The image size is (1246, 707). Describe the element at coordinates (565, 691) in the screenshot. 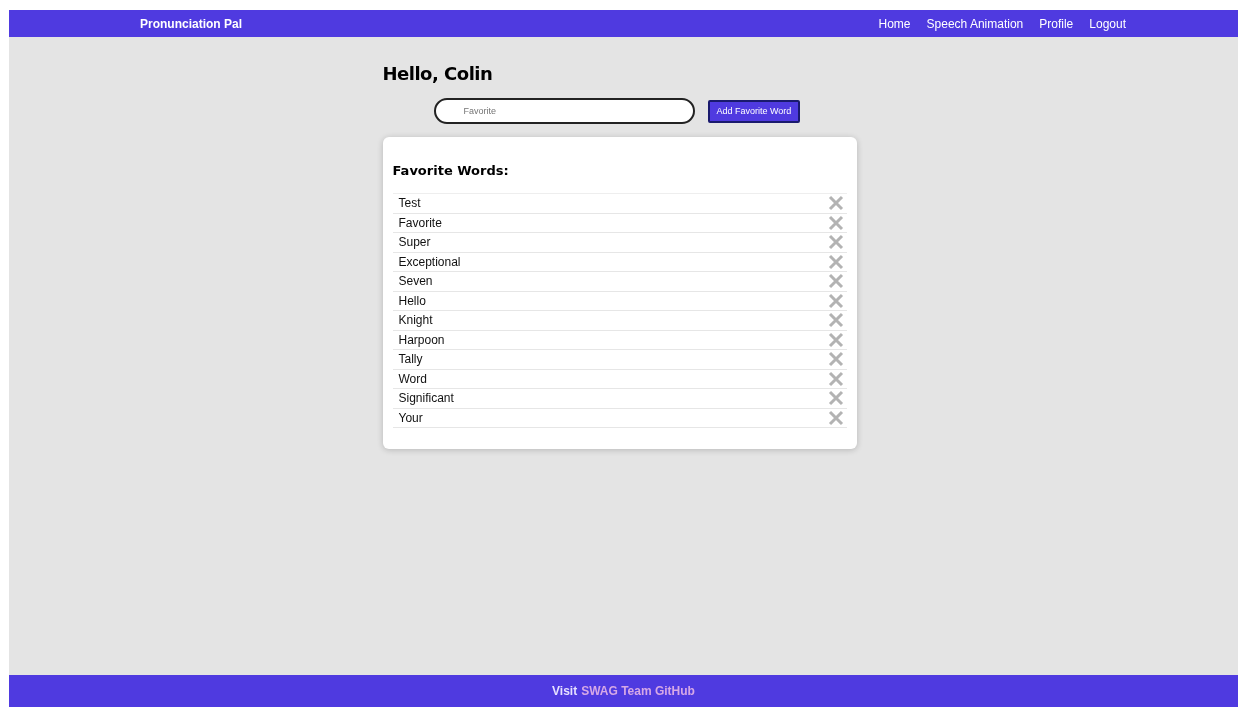

I see `footer-text: Visit` at that location.